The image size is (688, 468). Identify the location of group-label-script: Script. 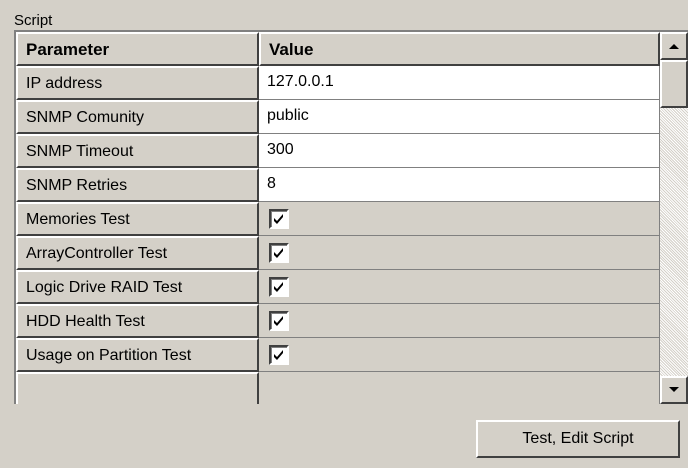
(33, 20).